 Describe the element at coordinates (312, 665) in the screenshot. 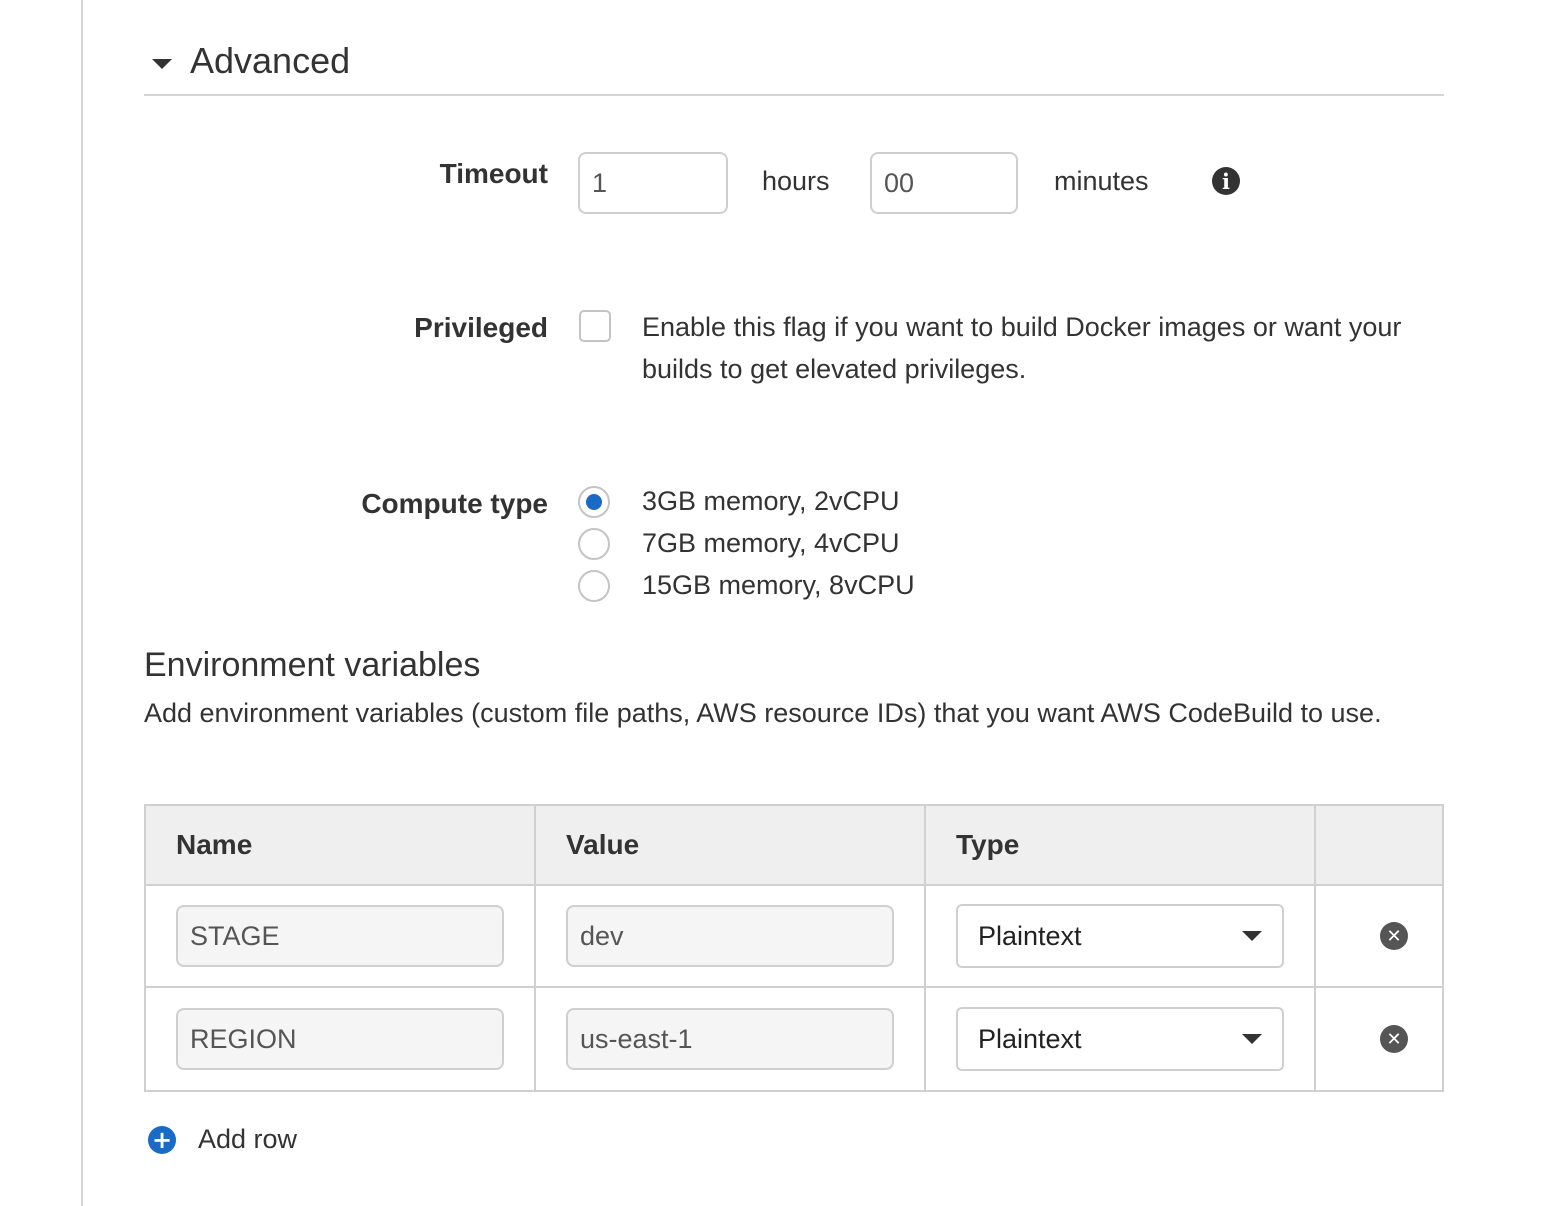

I see `env-vars-title: Environment variables` at that location.